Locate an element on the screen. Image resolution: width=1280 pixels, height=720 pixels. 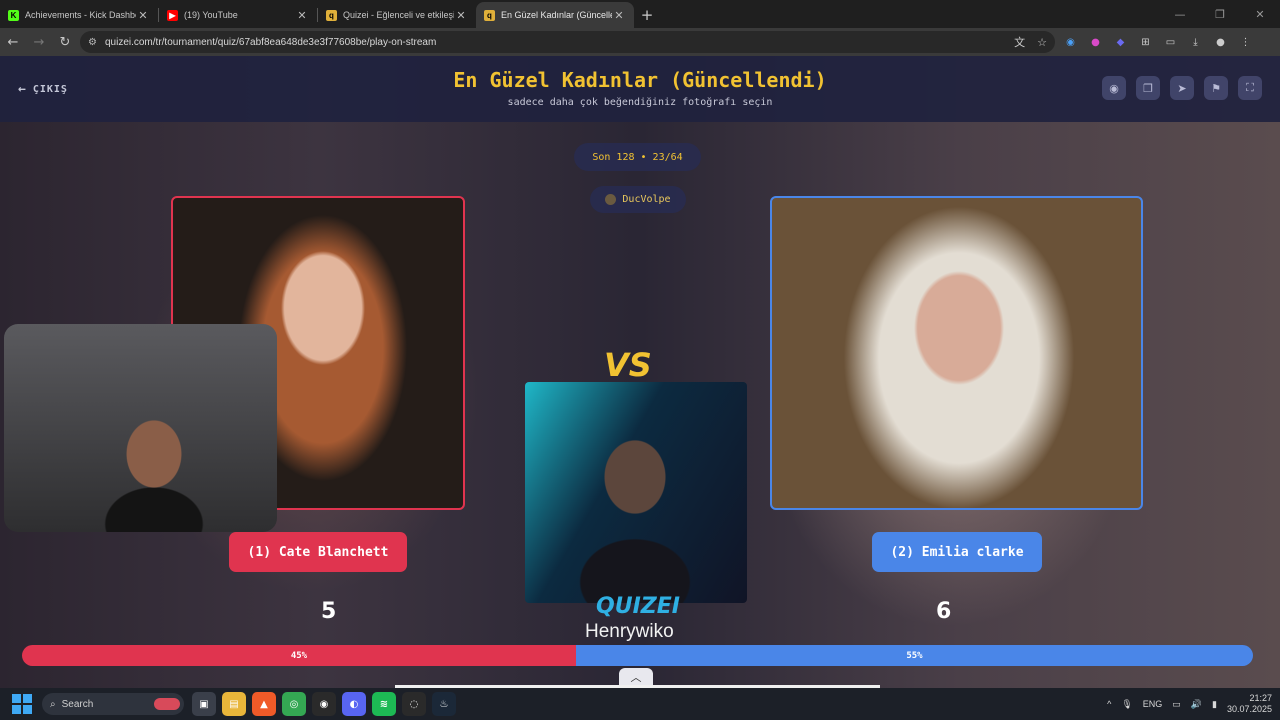
tab-kick-dashboard: K Achievements - Kick Dashboard ✕ is located at coordinates (79, 15).